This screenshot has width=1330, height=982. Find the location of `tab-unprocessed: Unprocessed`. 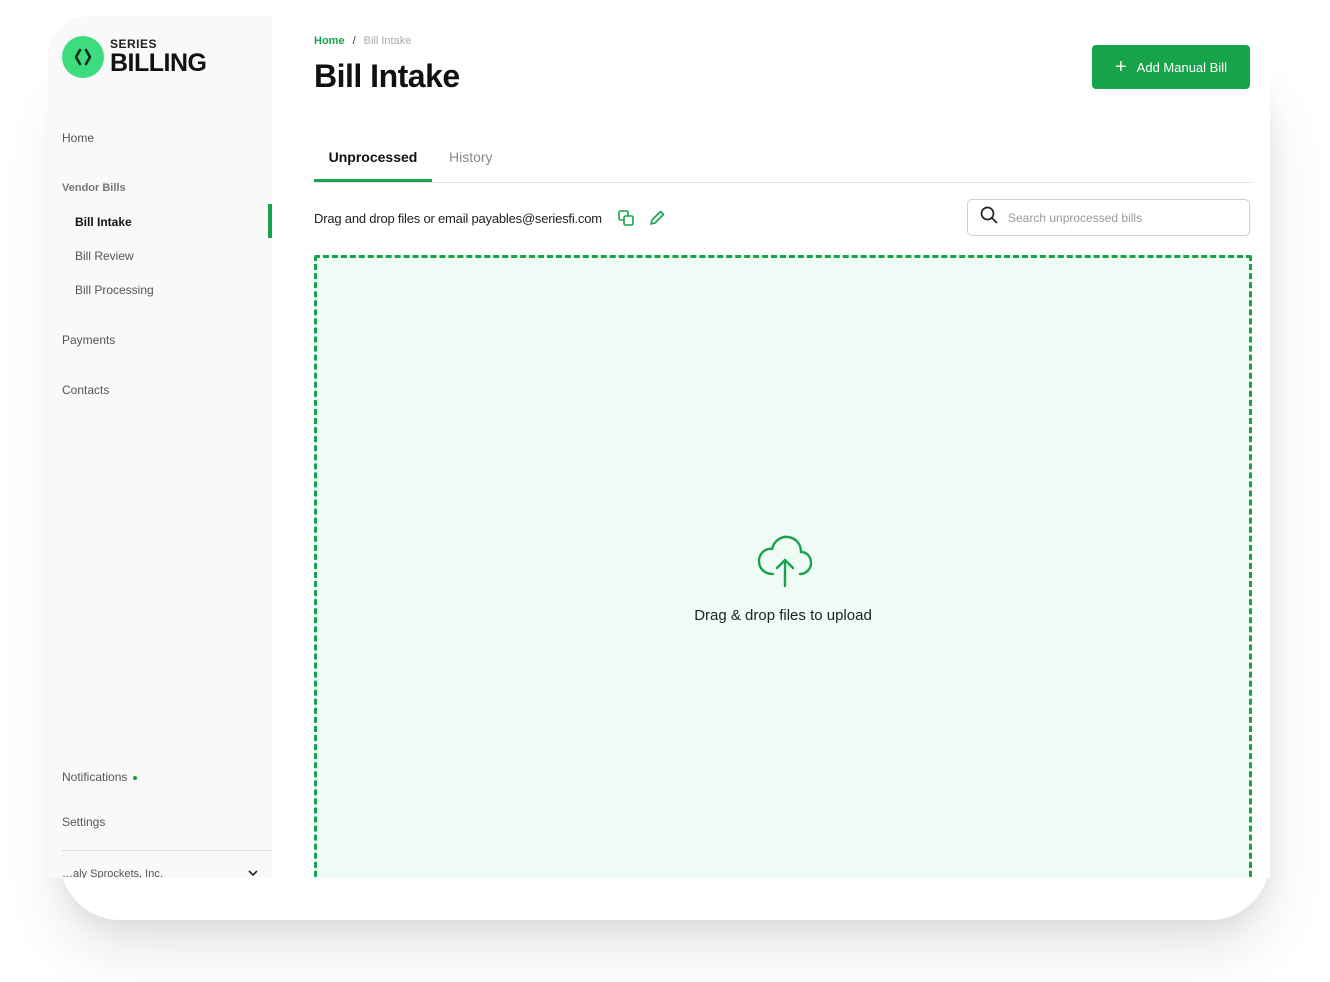

tab-unprocessed: Unprocessed is located at coordinates (373, 165).